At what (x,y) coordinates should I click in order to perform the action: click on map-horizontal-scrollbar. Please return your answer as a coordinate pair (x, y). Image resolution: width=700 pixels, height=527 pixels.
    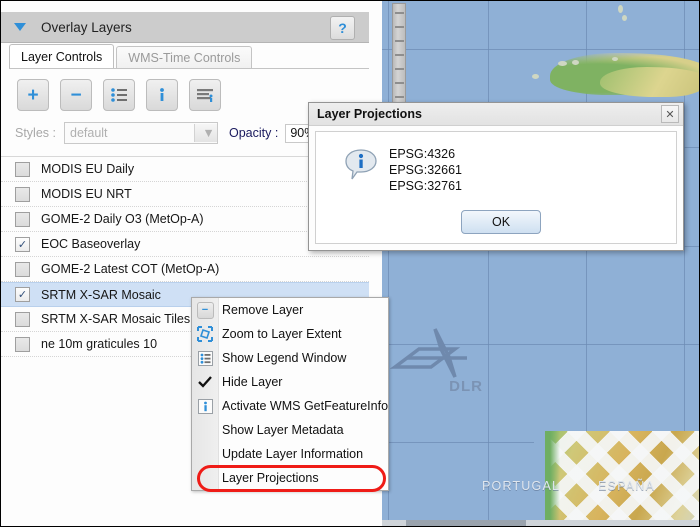
    Looking at the image, I should click on (540, 523).